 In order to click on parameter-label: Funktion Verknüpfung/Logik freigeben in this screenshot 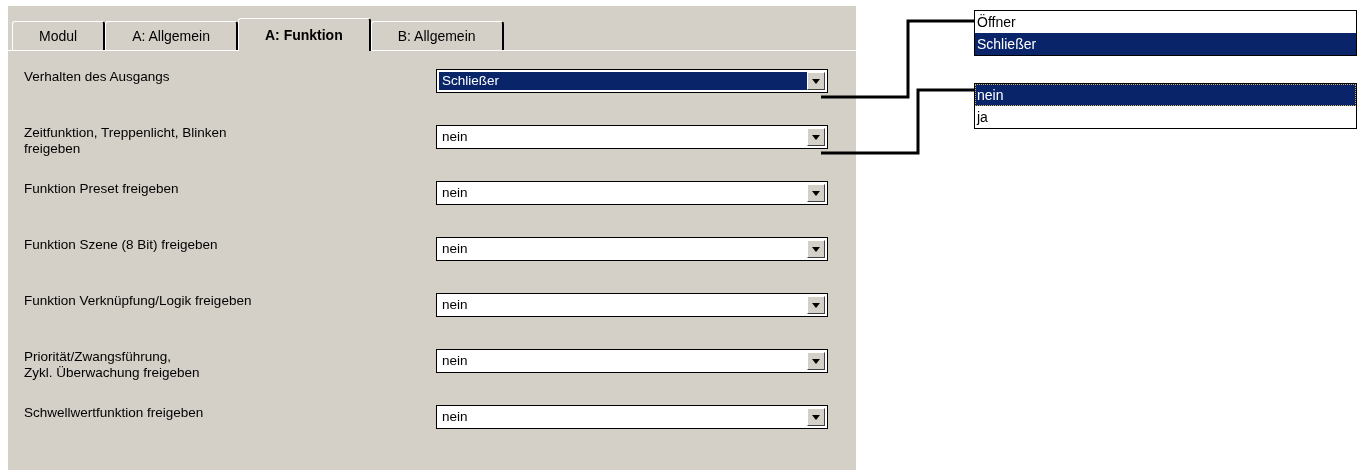, I will do `click(138, 300)`.